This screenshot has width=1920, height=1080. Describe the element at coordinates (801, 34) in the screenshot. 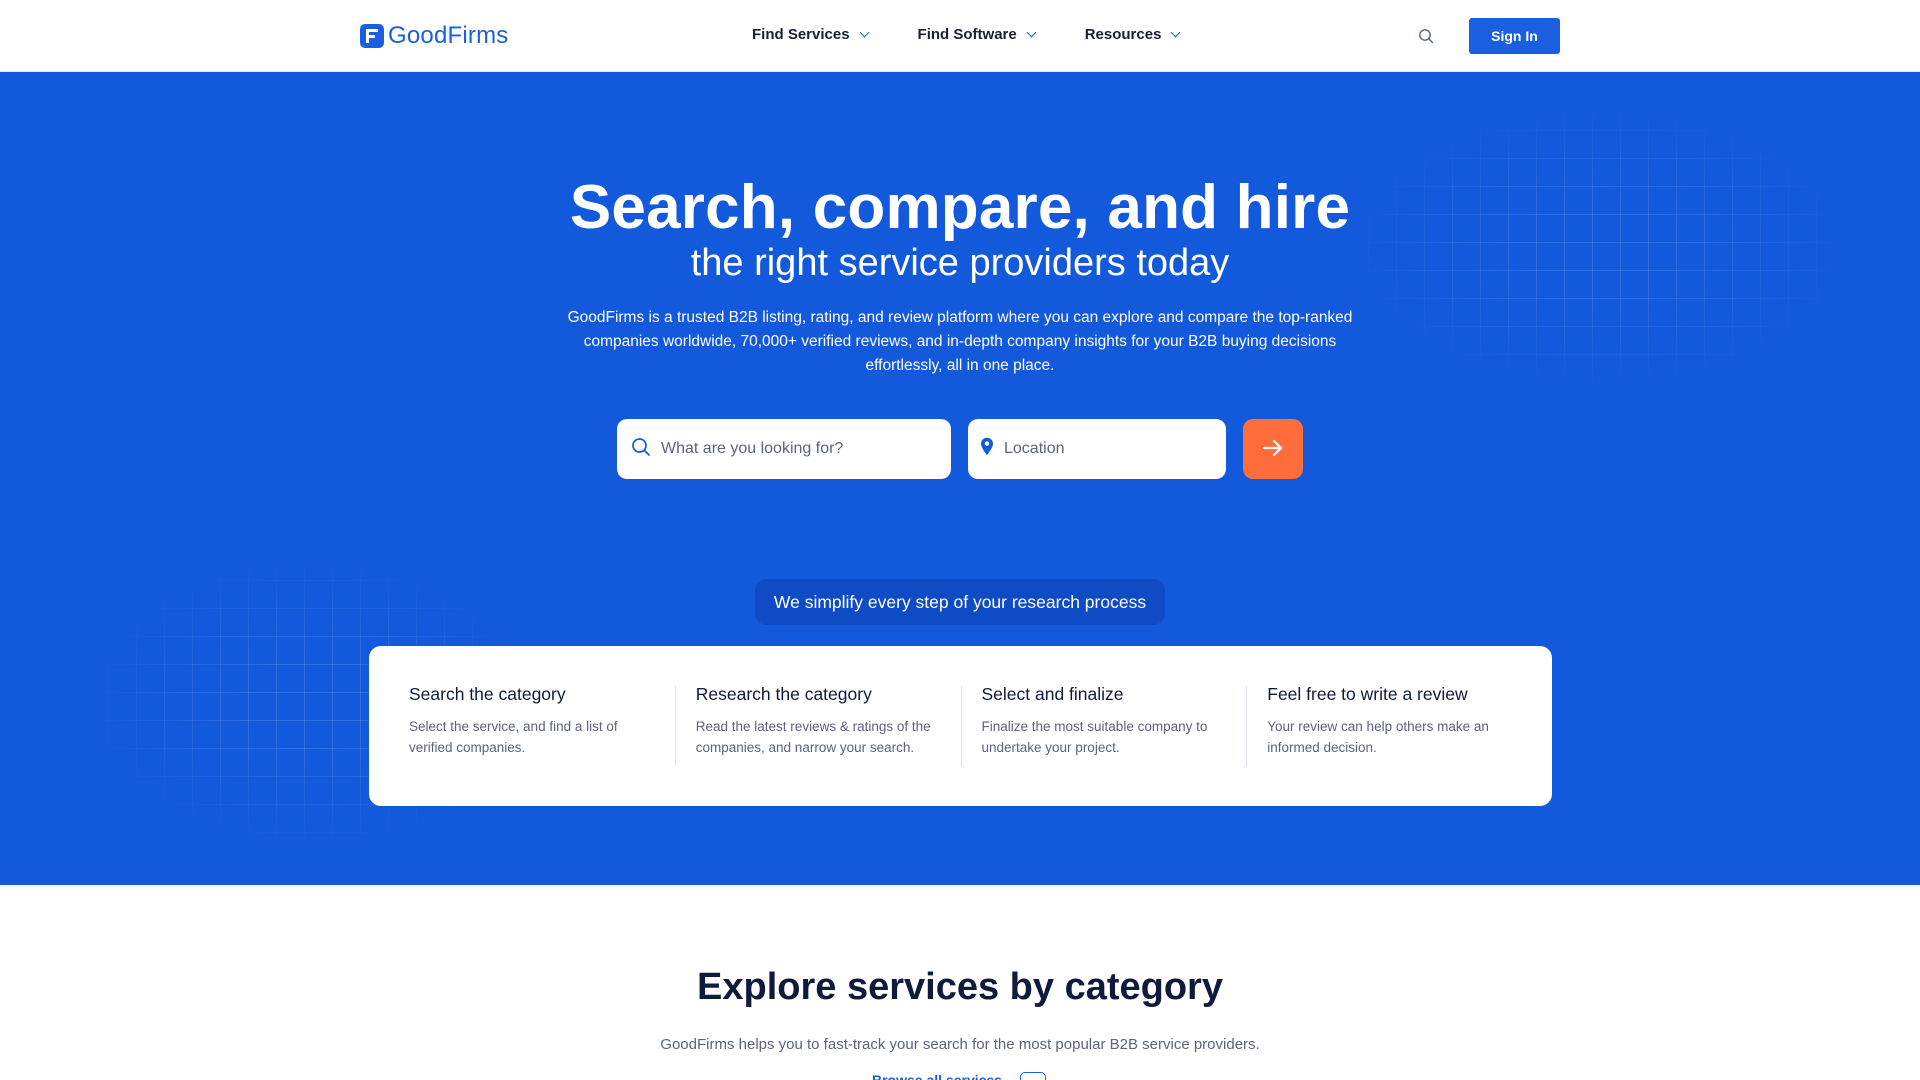

I see `nav-label: Find Services` at that location.